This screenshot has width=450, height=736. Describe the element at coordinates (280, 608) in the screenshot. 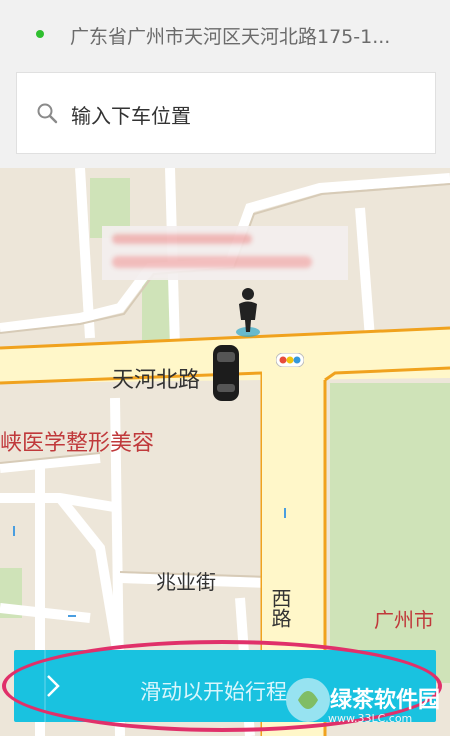

I see `map-road-label-vertical: 西路` at that location.